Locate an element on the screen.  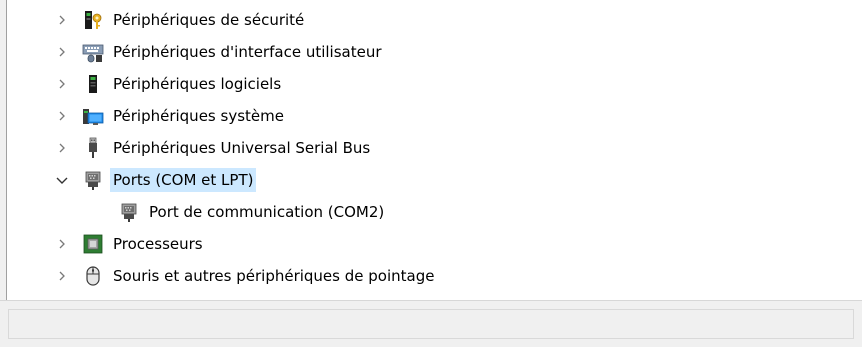
tree-item-ports-com-lpt: Ports (COM et LPT) is located at coordinates (155, 180).